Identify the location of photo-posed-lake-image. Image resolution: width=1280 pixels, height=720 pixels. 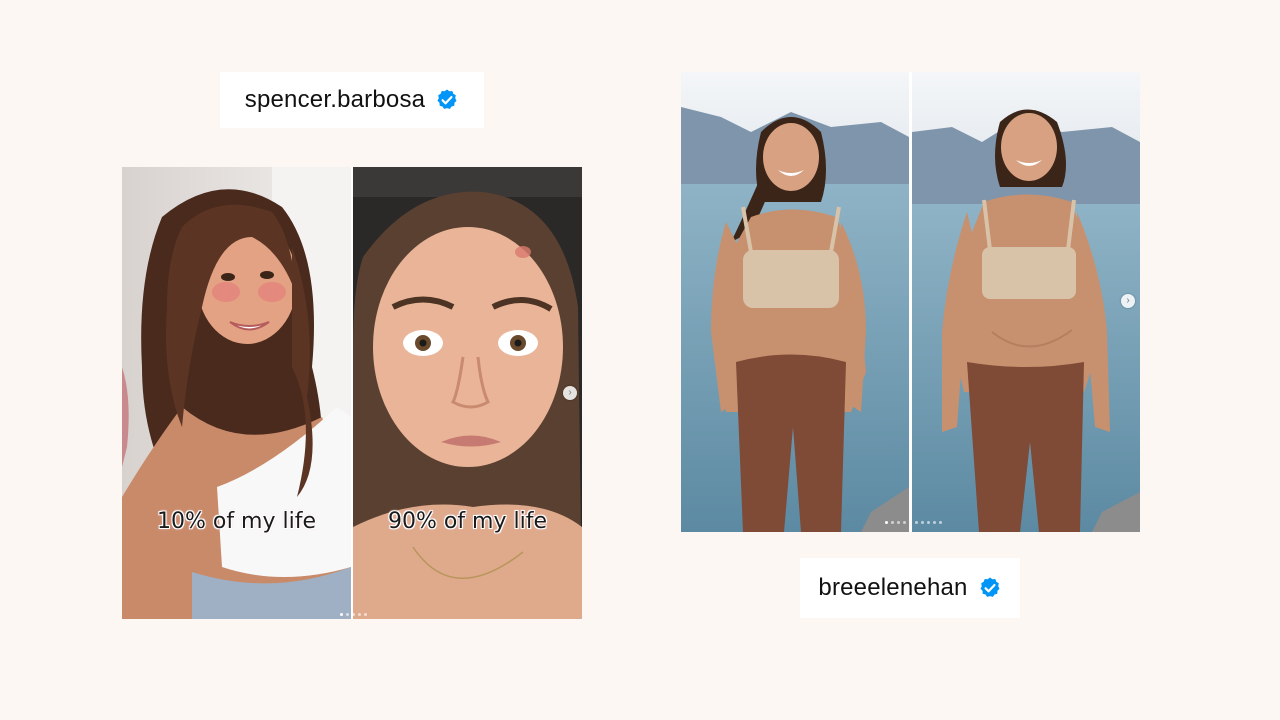
(795, 302).